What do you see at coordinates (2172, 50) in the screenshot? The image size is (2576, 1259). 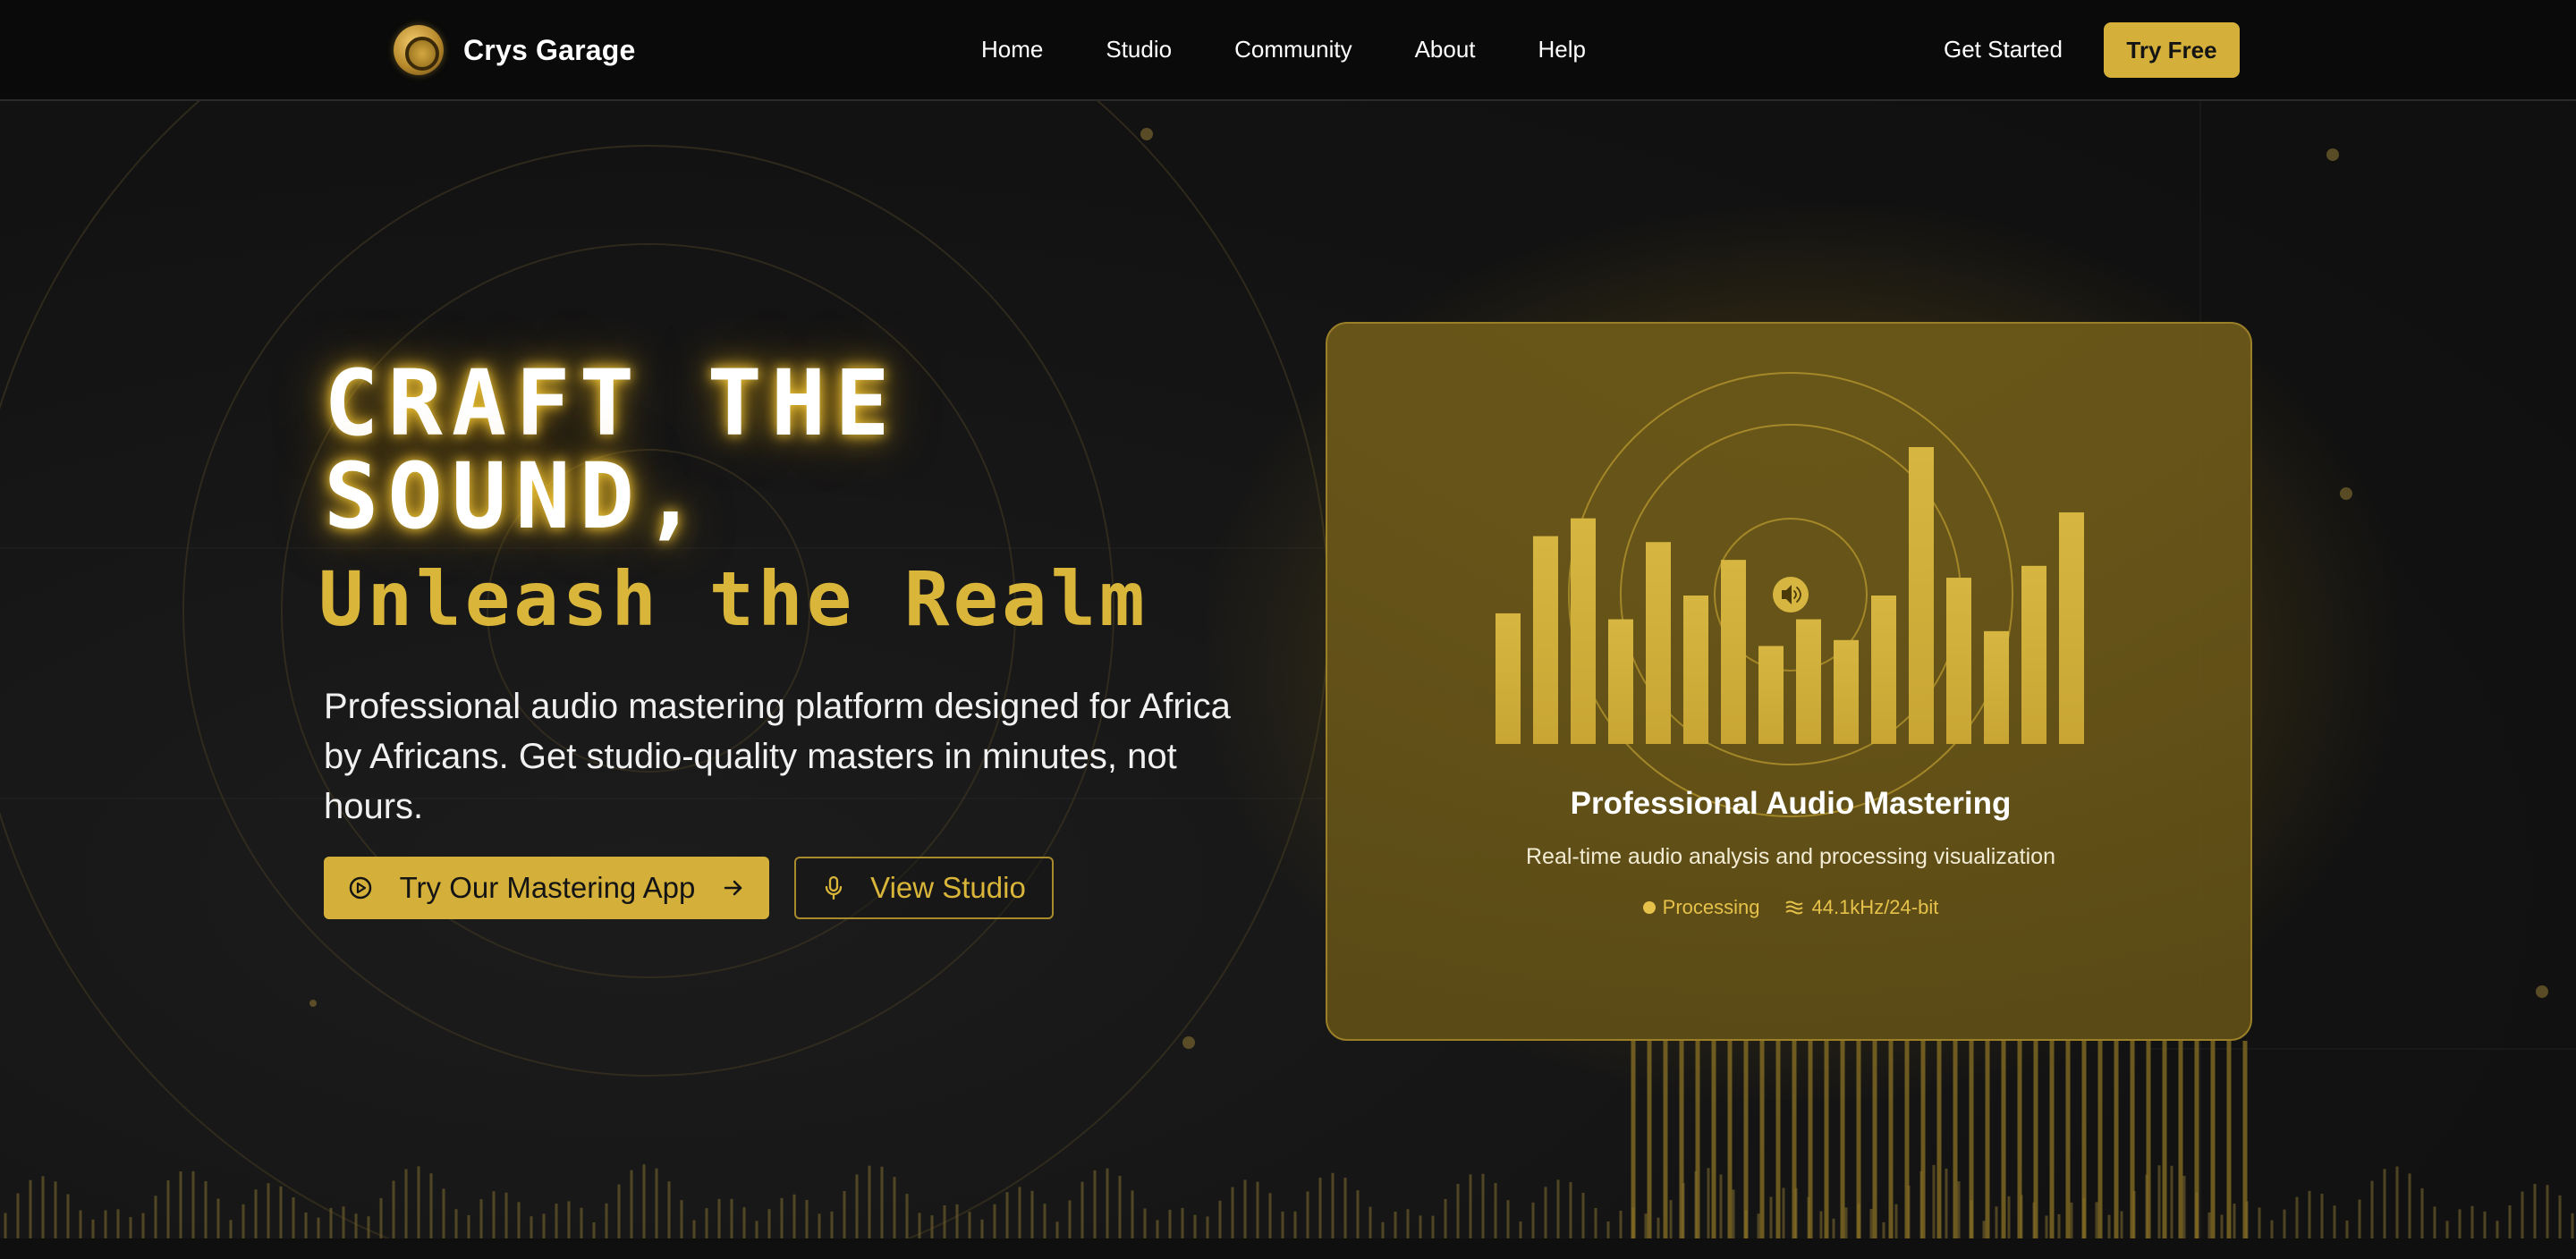 I see `try-free-button: Try Free` at bounding box center [2172, 50].